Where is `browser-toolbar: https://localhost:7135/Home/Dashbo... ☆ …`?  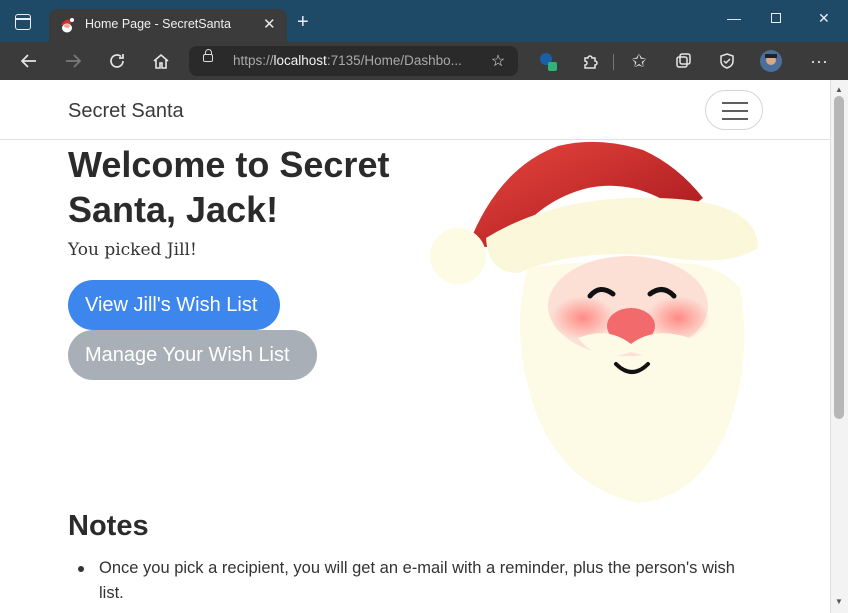 browser-toolbar: https://localhost:7135/Home/Dashbo... ☆ … is located at coordinates (424, 61).